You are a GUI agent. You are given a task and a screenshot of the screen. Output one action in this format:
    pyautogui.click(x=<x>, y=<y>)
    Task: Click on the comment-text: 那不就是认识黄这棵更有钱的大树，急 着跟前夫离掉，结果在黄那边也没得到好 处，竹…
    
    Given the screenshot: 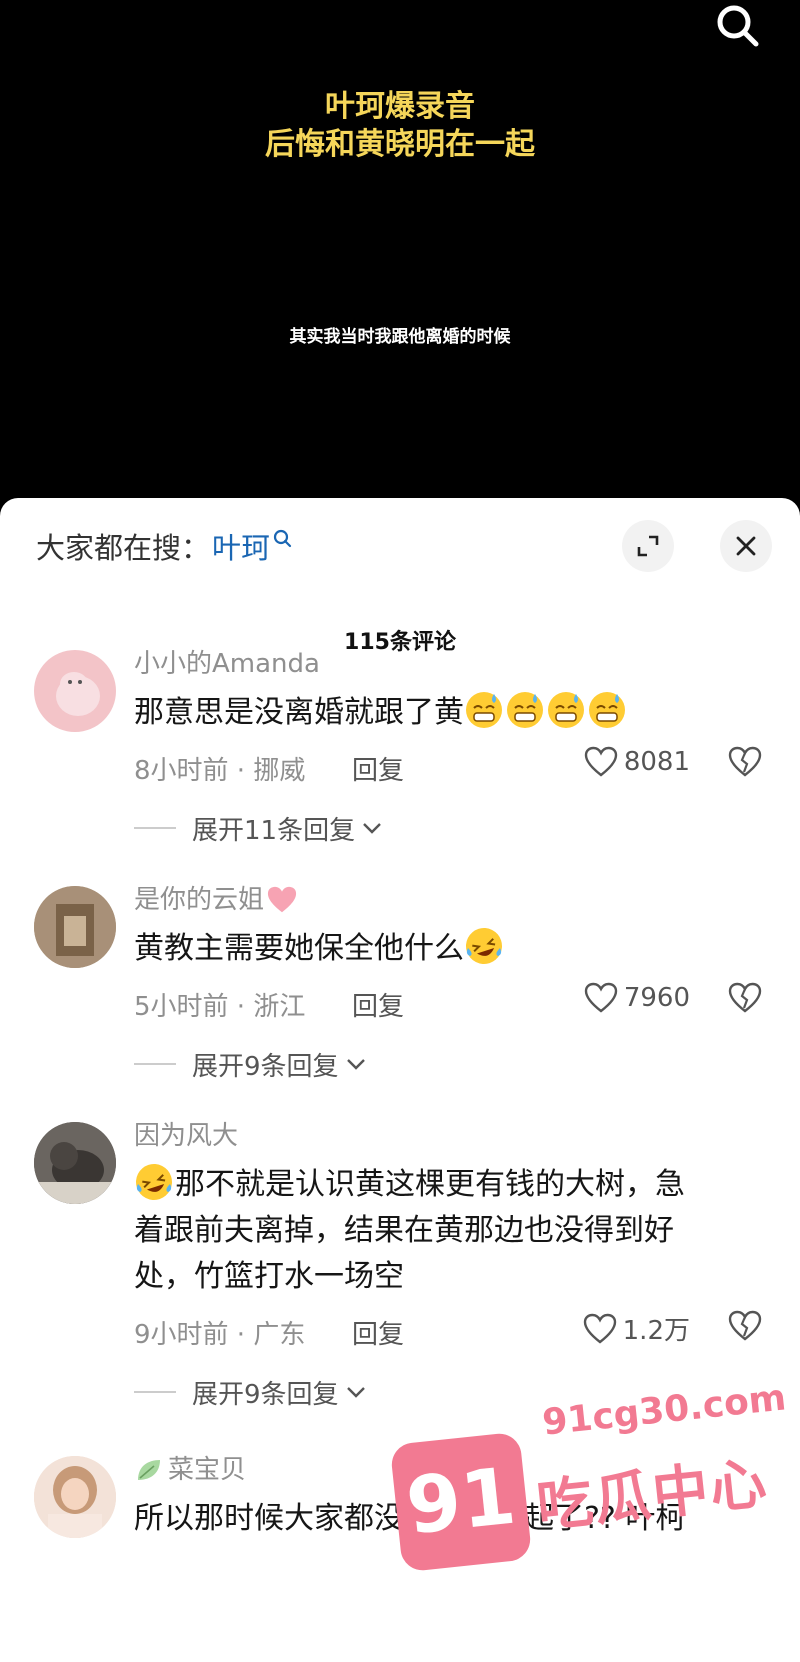 What is the action you would take?
    pyautogui.click(x=449, y=1231)
    